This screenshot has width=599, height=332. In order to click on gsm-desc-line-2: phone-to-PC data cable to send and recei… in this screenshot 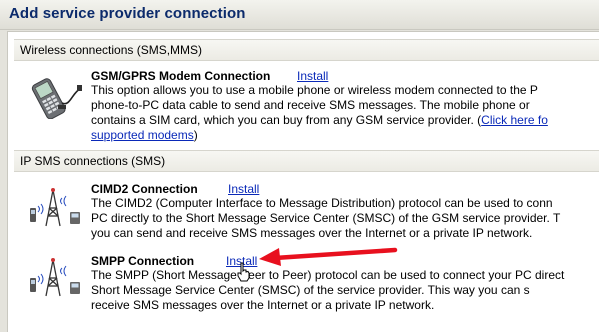, I will do `click(310, 105)`.